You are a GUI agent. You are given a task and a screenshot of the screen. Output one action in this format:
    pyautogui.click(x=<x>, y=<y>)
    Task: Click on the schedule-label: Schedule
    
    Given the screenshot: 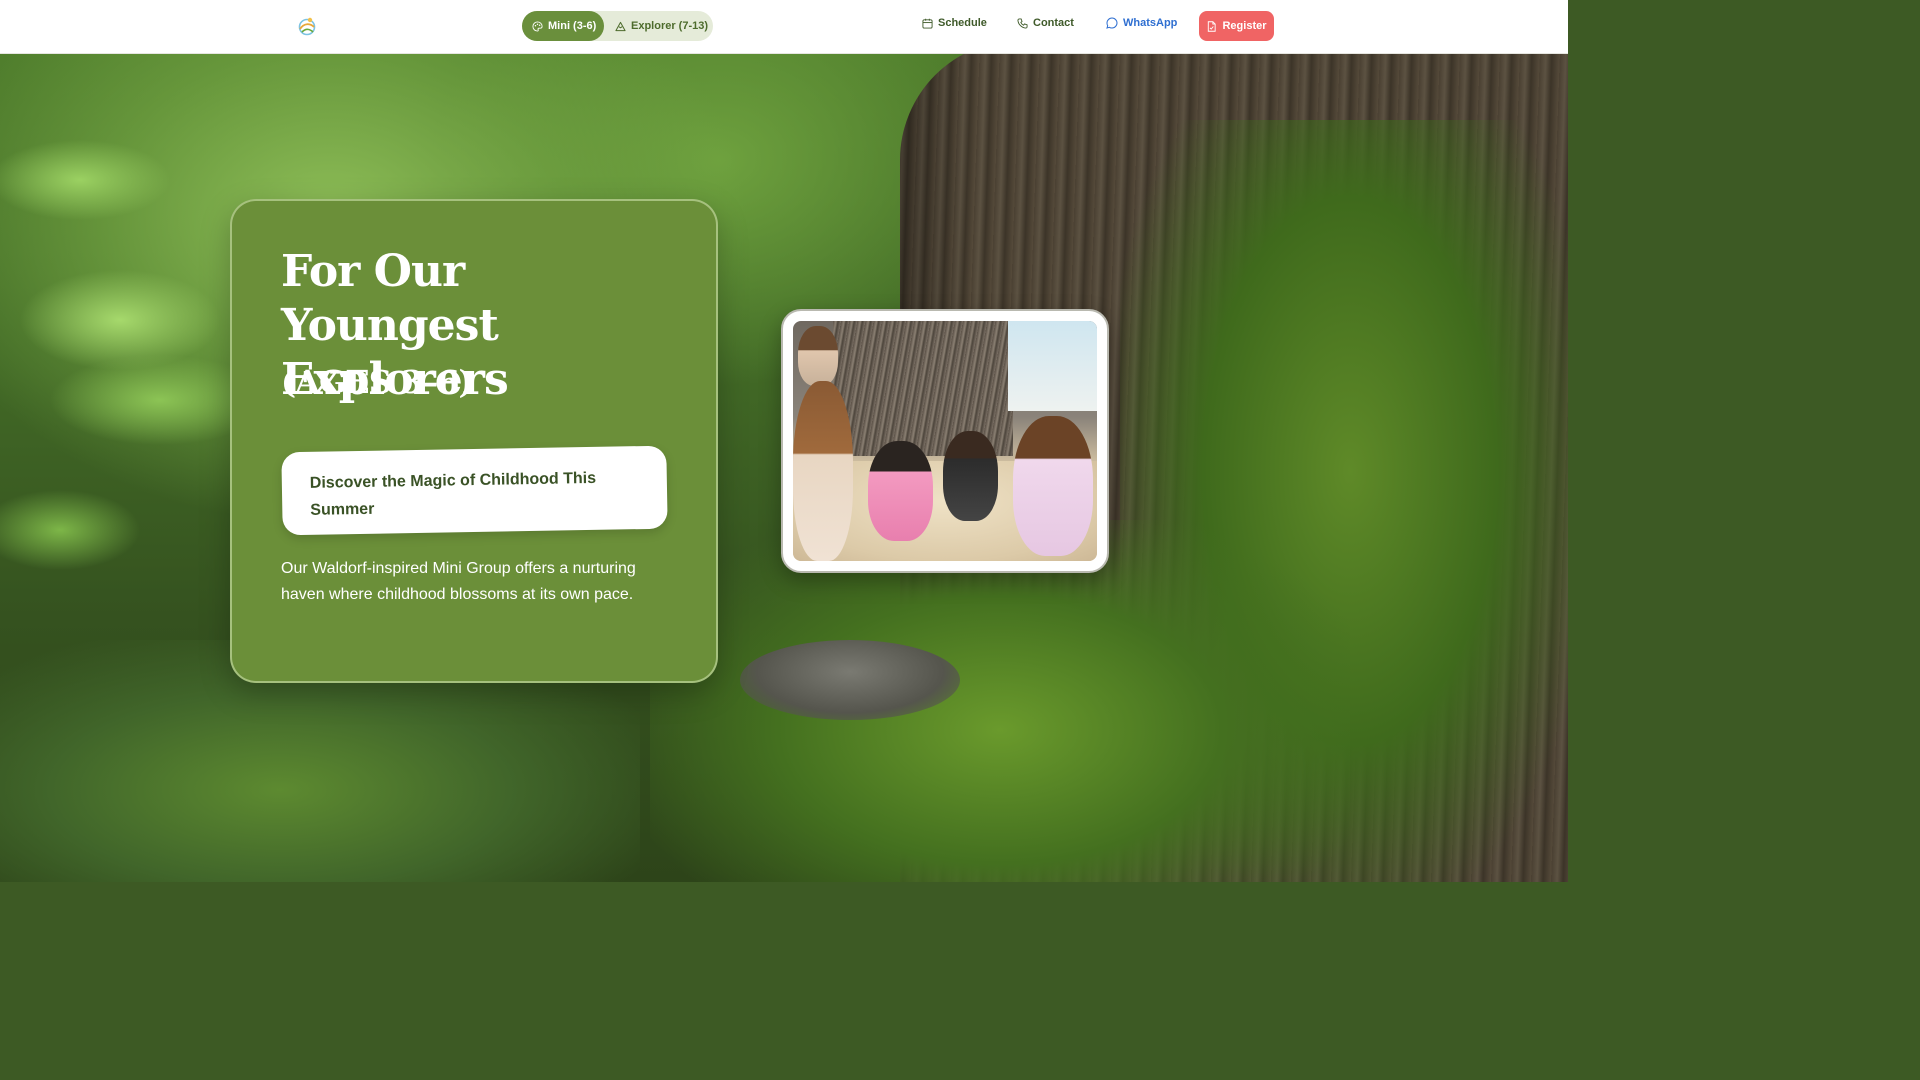 What is the action you would take?
    pyautogui.click(x=962, y=23)
    